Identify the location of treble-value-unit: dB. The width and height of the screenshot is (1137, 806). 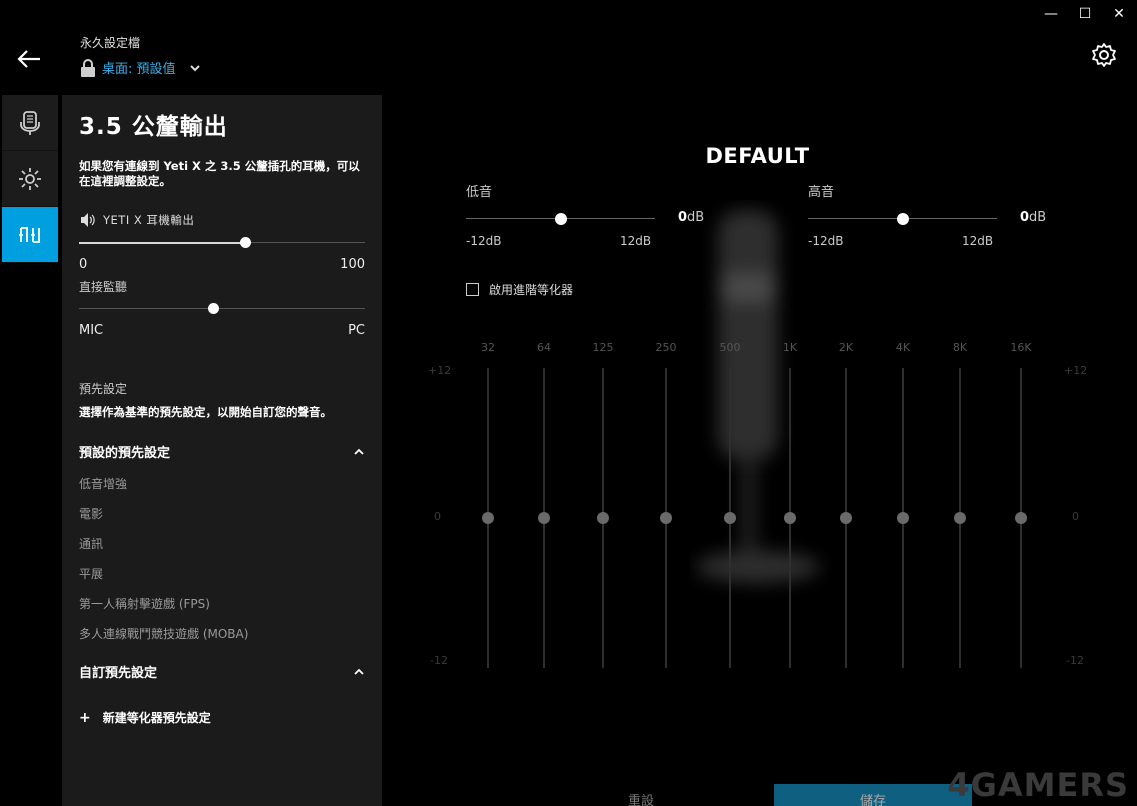
(1038, 217).